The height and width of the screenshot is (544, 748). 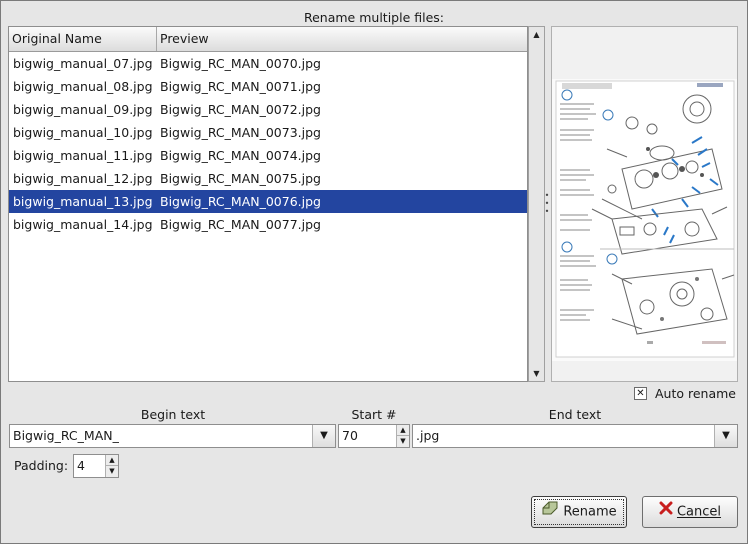 I want to click on preview-name-cell: Bigwig_RC_MAN_0070.jpg, so click(x=240, y=63).